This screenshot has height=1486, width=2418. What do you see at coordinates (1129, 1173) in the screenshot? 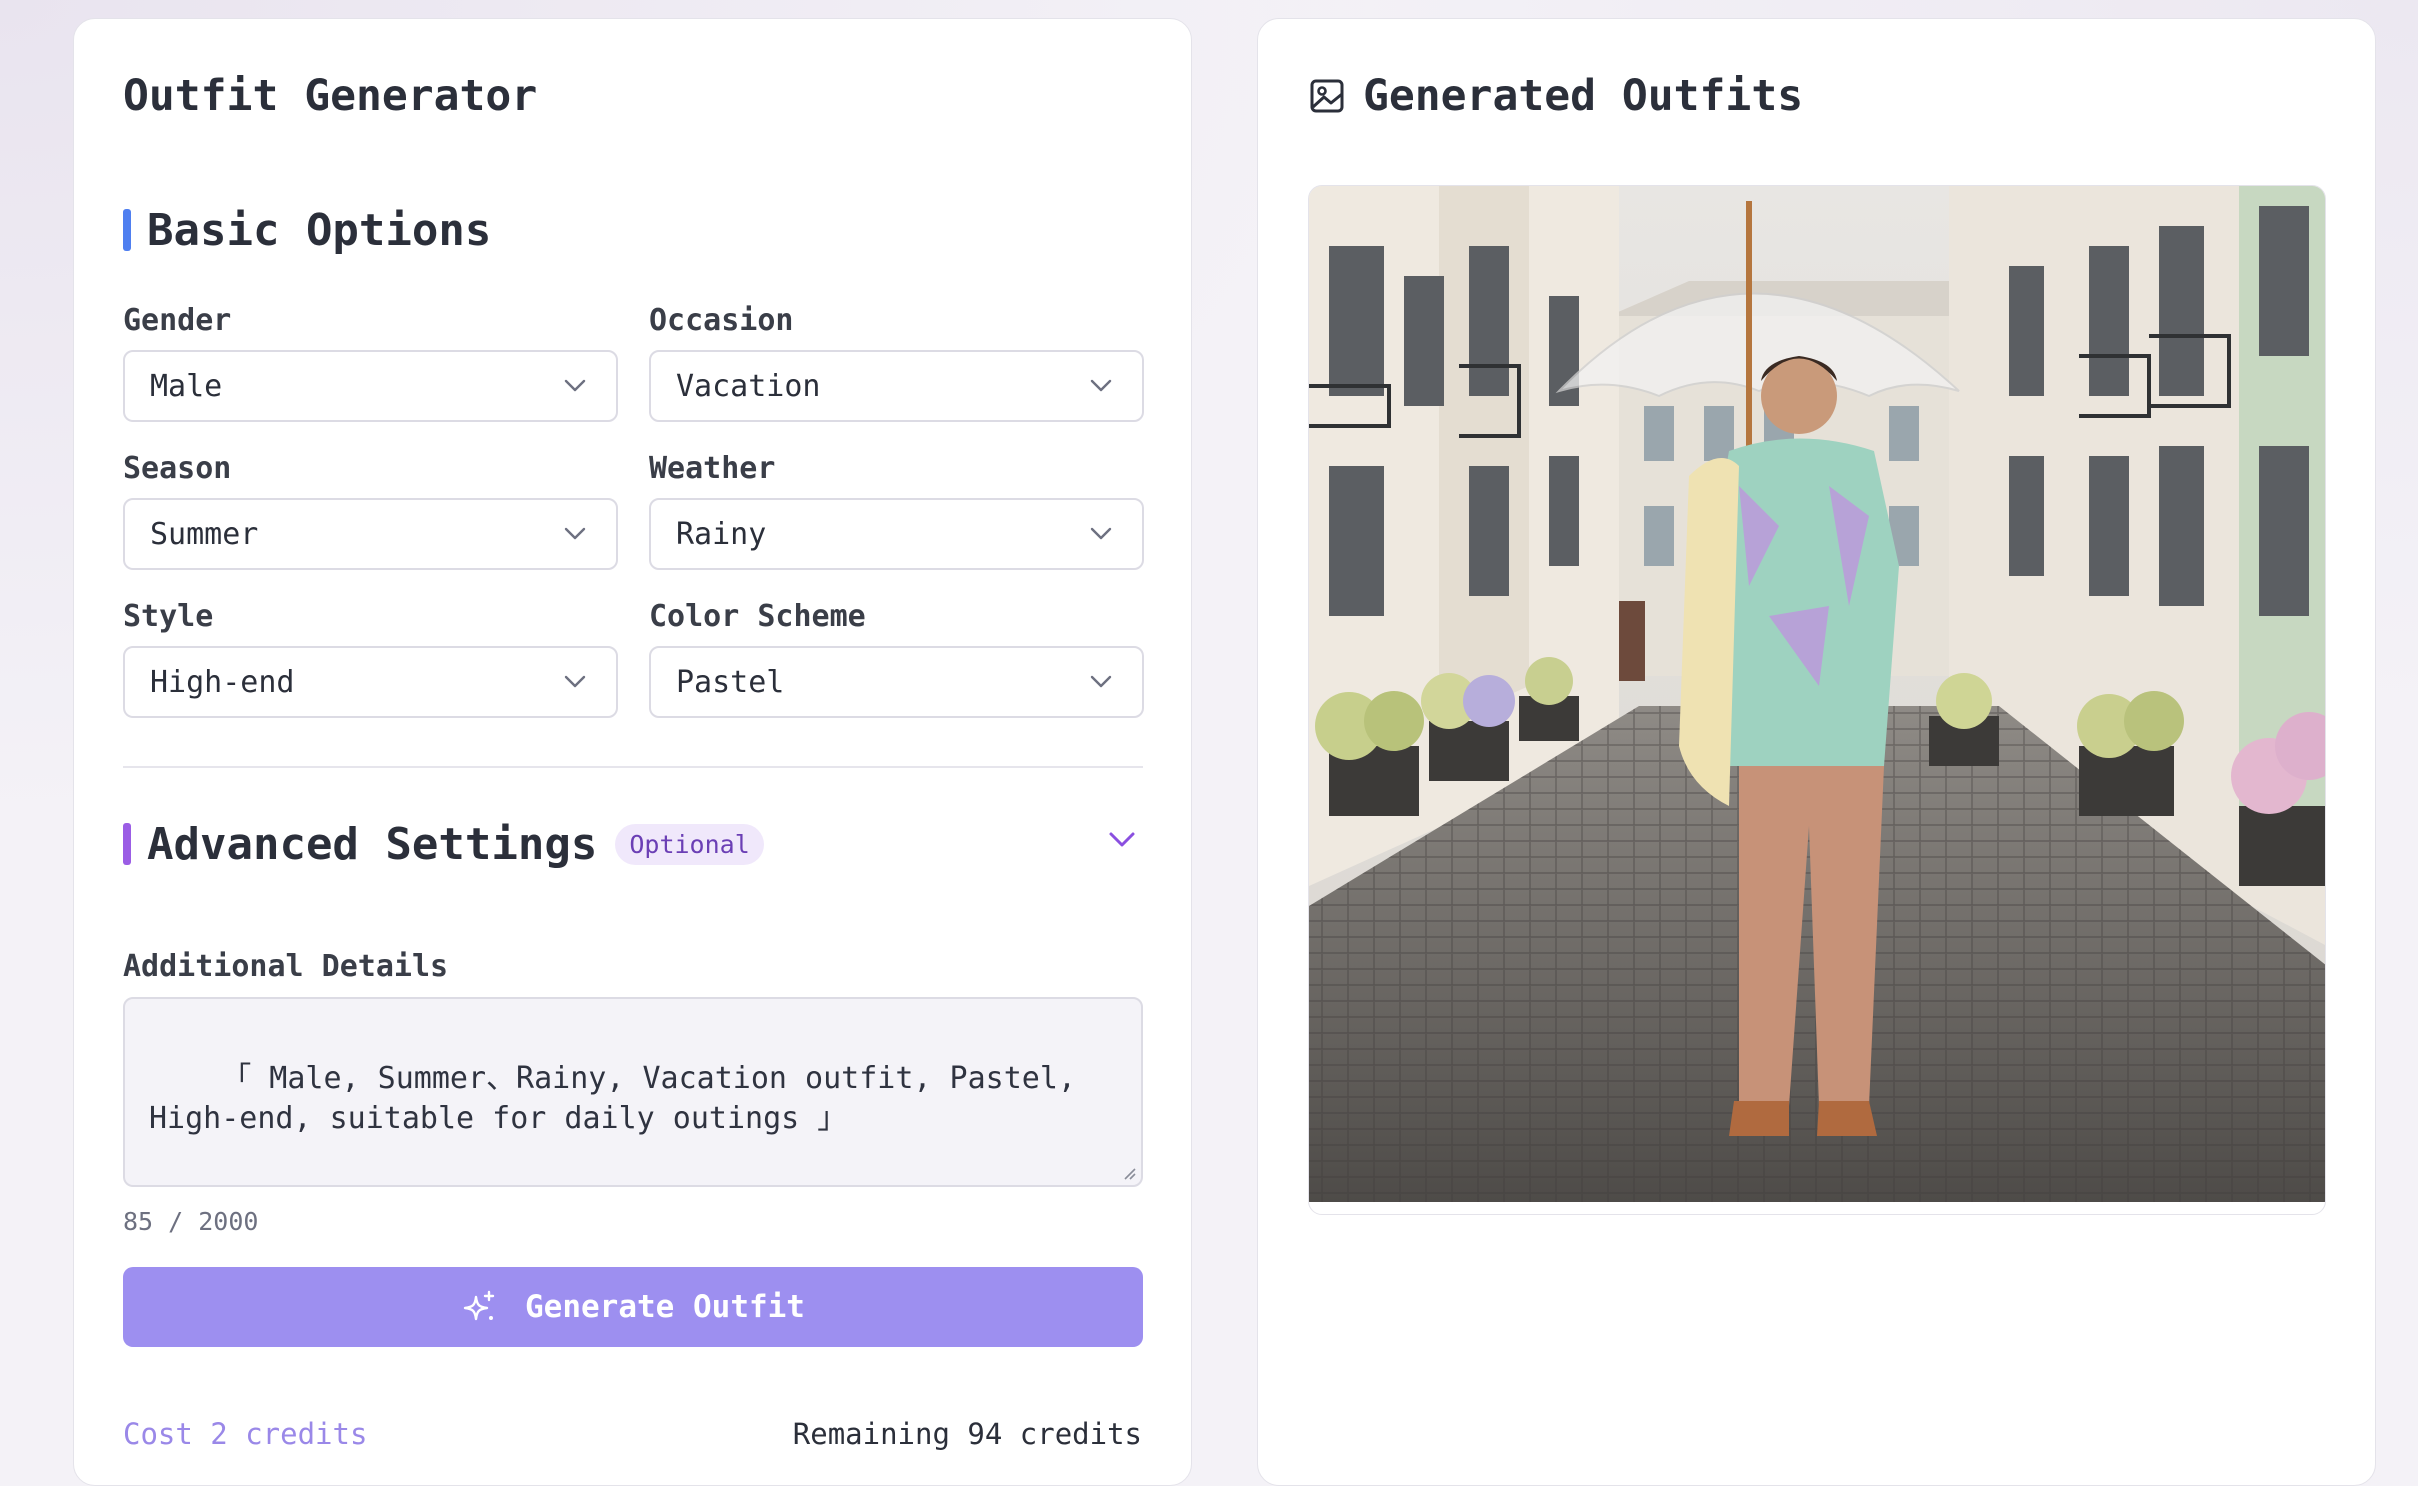
I see `resize-grip-icon` at bounding box center [1129, 1173].